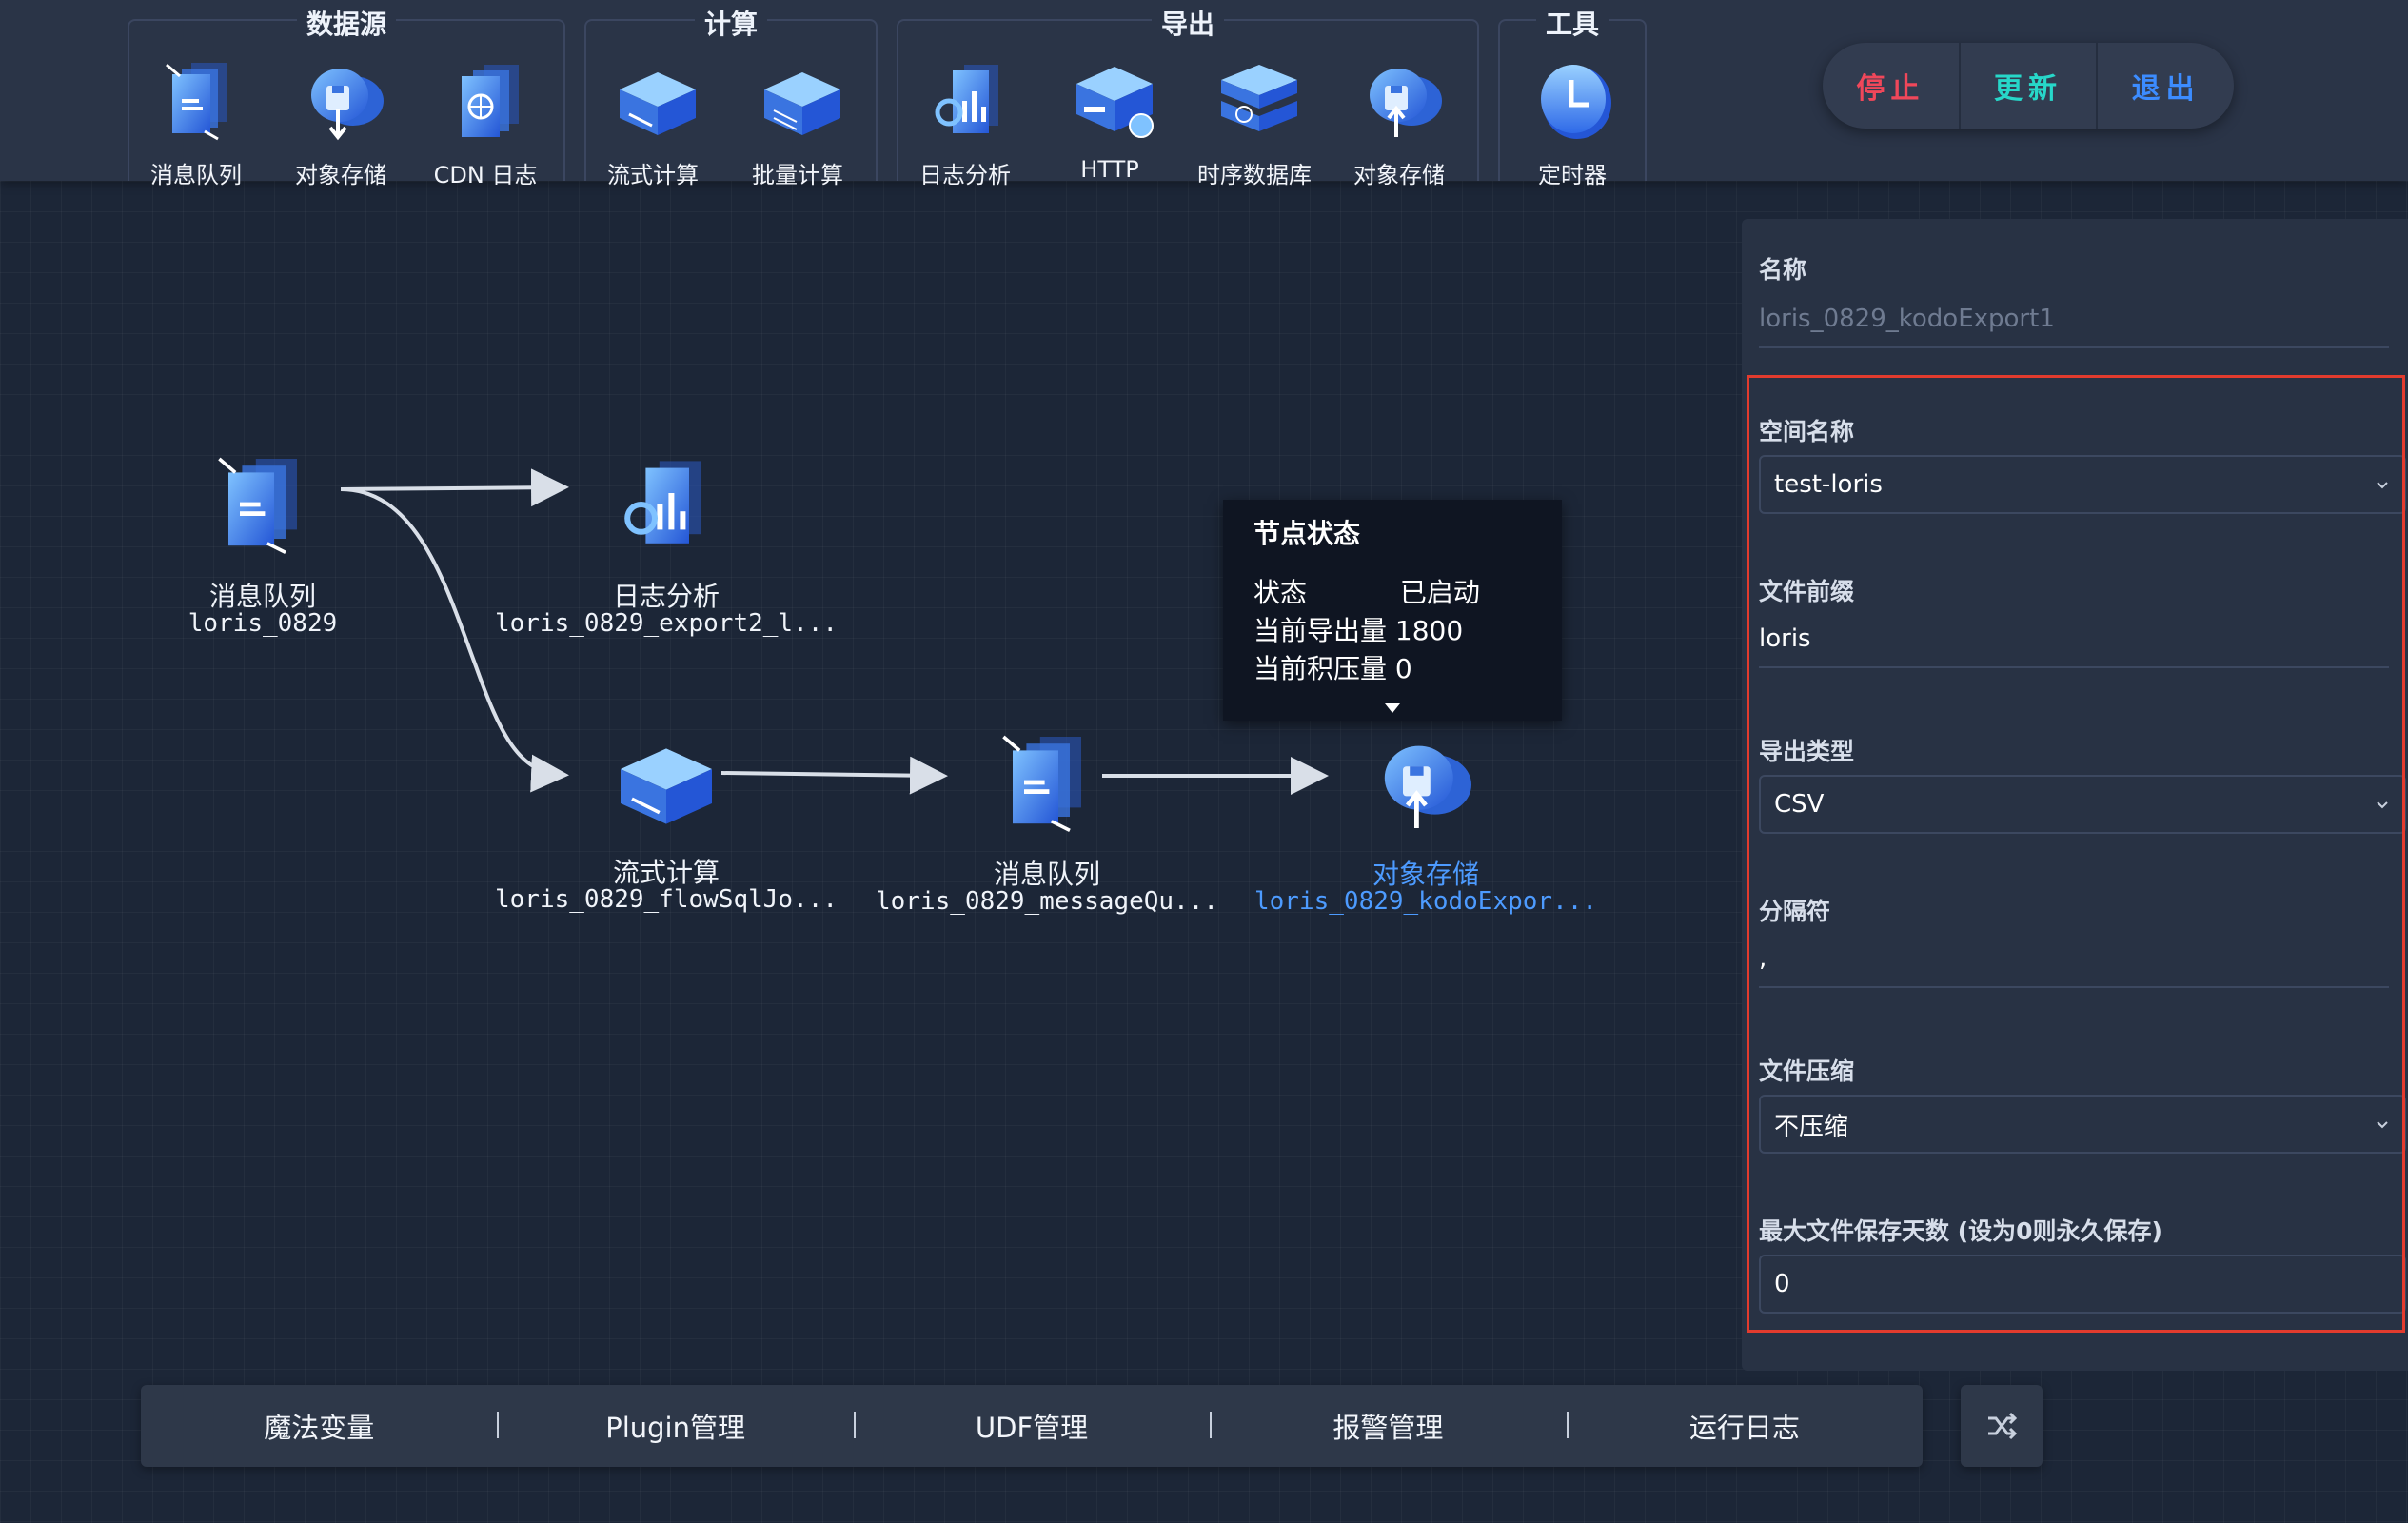 The height and width of the screenshot is (1523, 2408). Describe the element at coordinates (1811, 1126) in the screenshot. I see `compress-select-value: 不压缩` at that location.